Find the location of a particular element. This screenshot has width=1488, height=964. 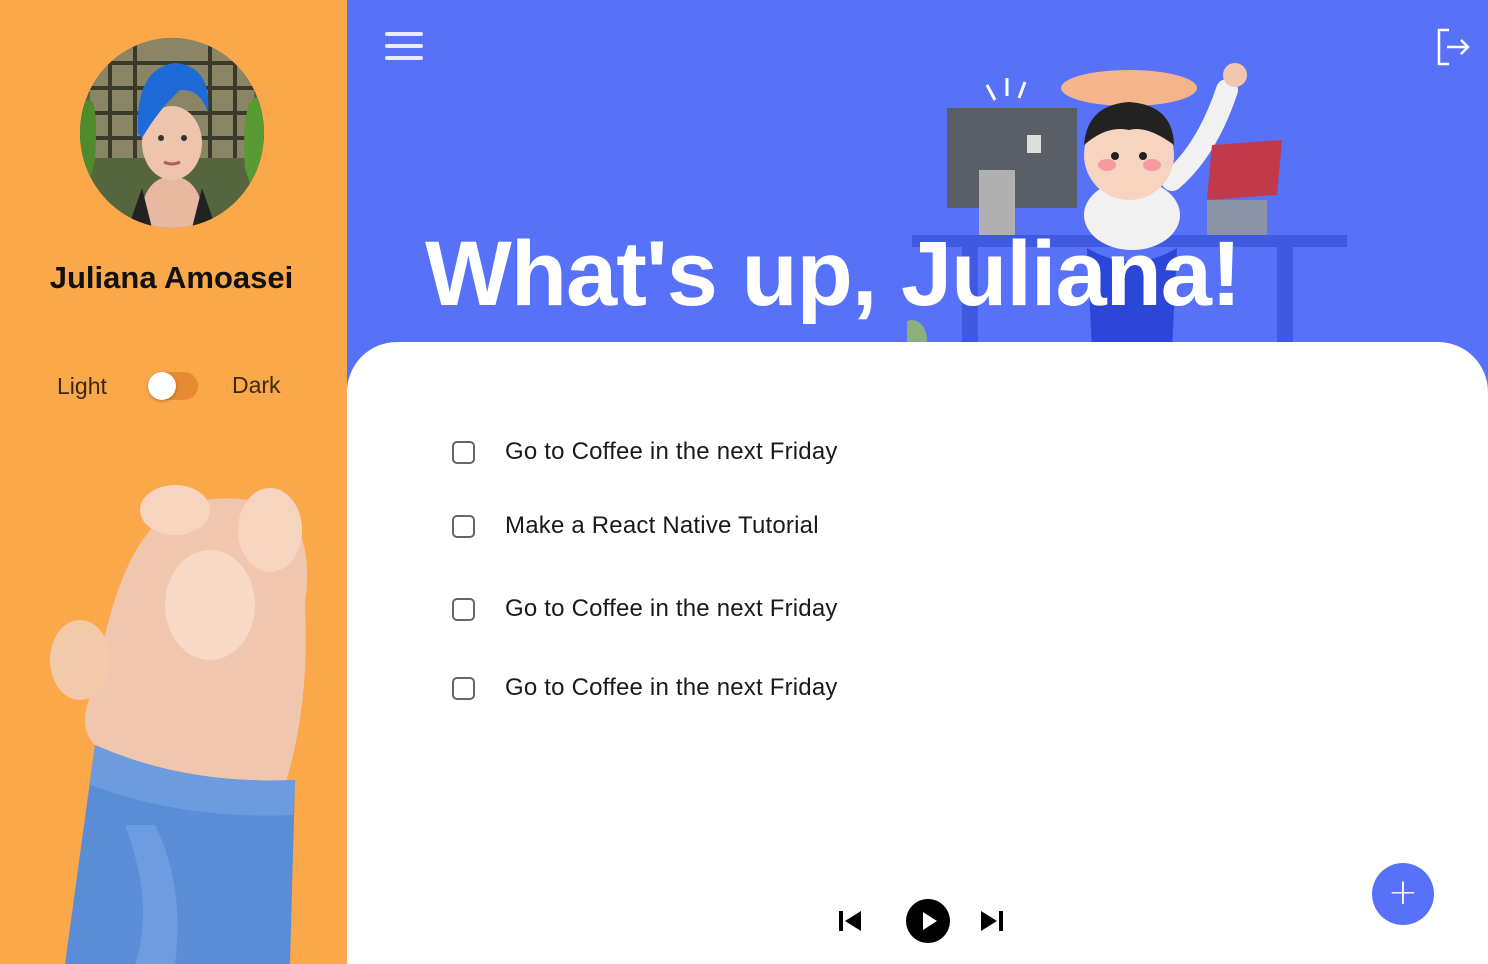

skip-next-icon is located at coordinates (992, 921).